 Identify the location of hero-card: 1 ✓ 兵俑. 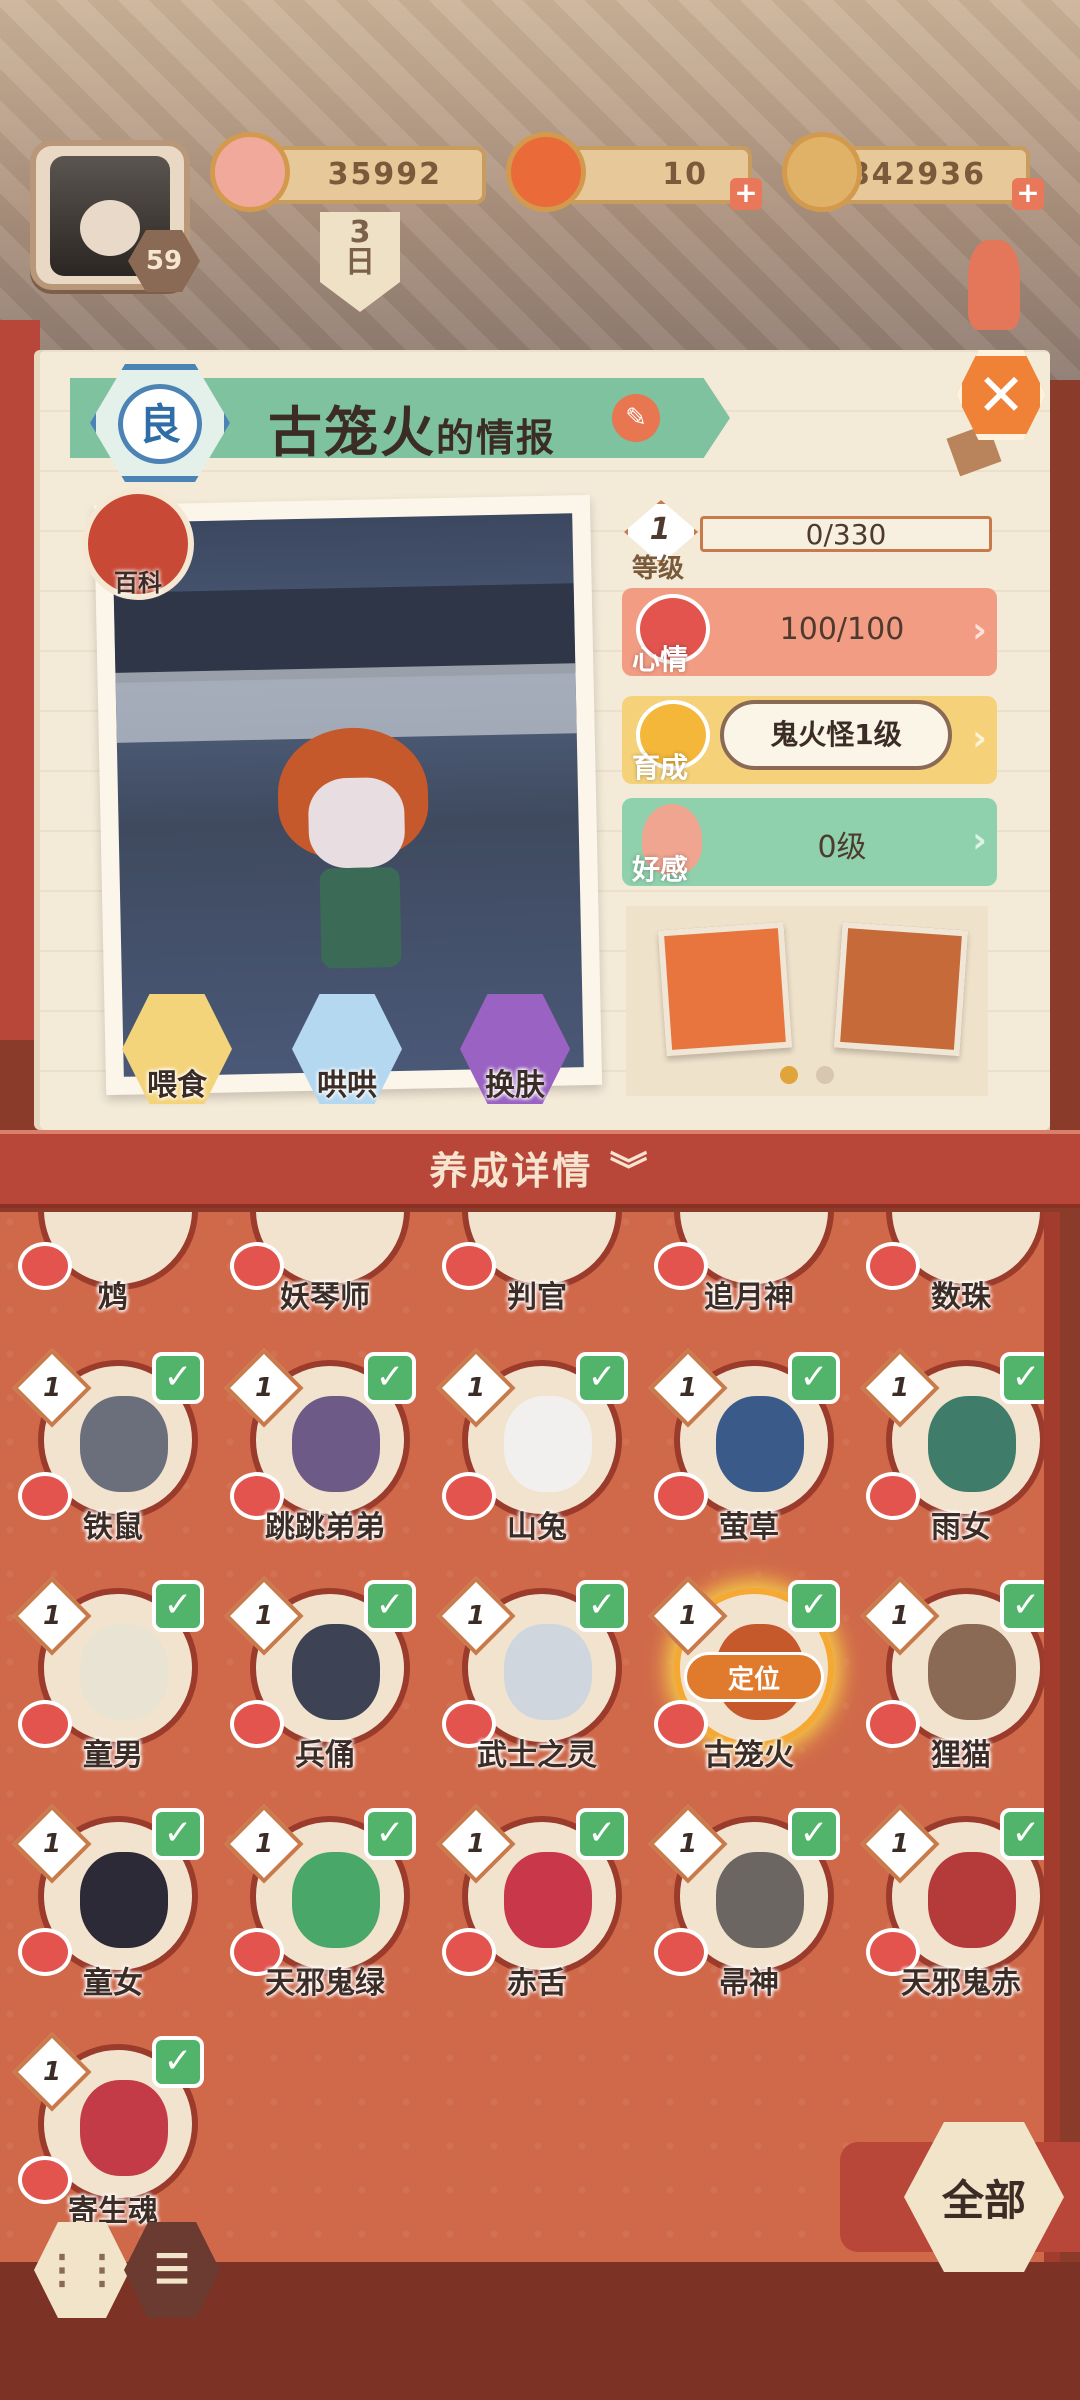
(322, 1678).